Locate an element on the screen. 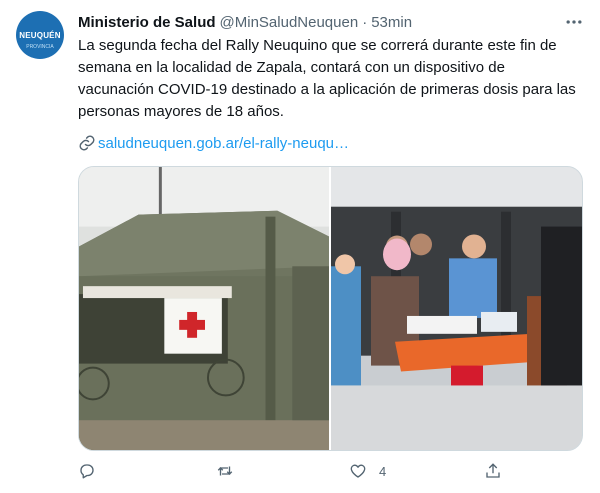 This screenshot has width=600, height=493. reply-button is located at coordinates (93, 471).